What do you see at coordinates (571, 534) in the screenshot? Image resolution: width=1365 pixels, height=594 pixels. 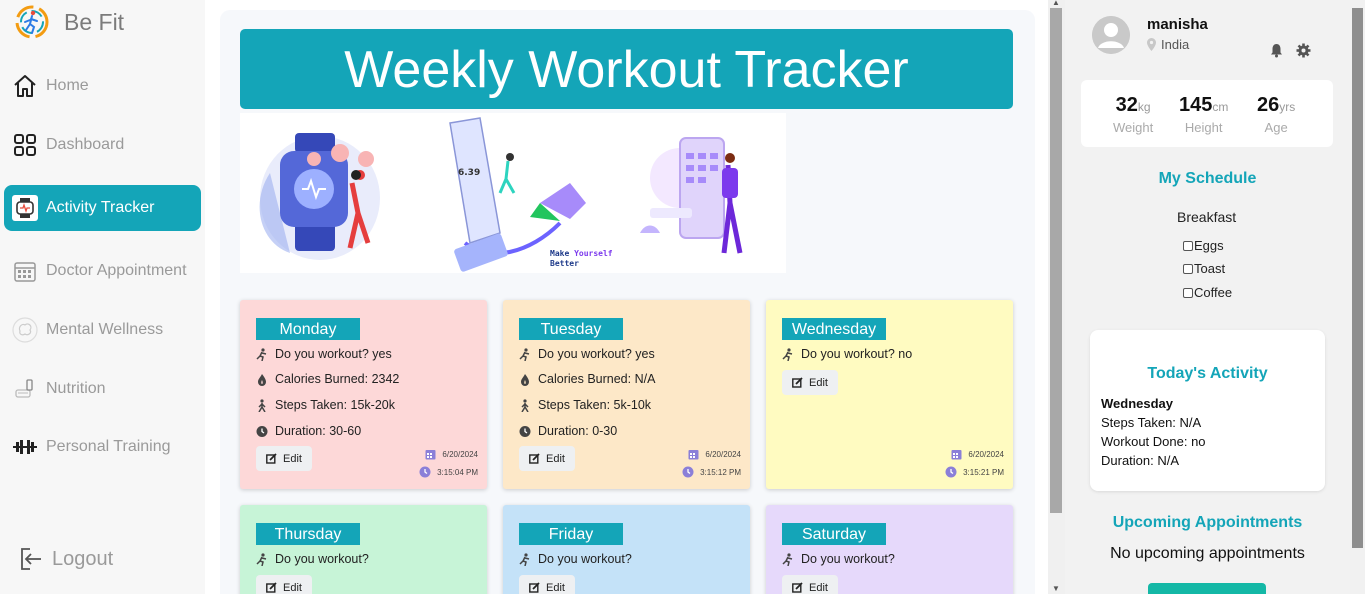 I see `day-title: Friday` at bounding box center [571, 534].